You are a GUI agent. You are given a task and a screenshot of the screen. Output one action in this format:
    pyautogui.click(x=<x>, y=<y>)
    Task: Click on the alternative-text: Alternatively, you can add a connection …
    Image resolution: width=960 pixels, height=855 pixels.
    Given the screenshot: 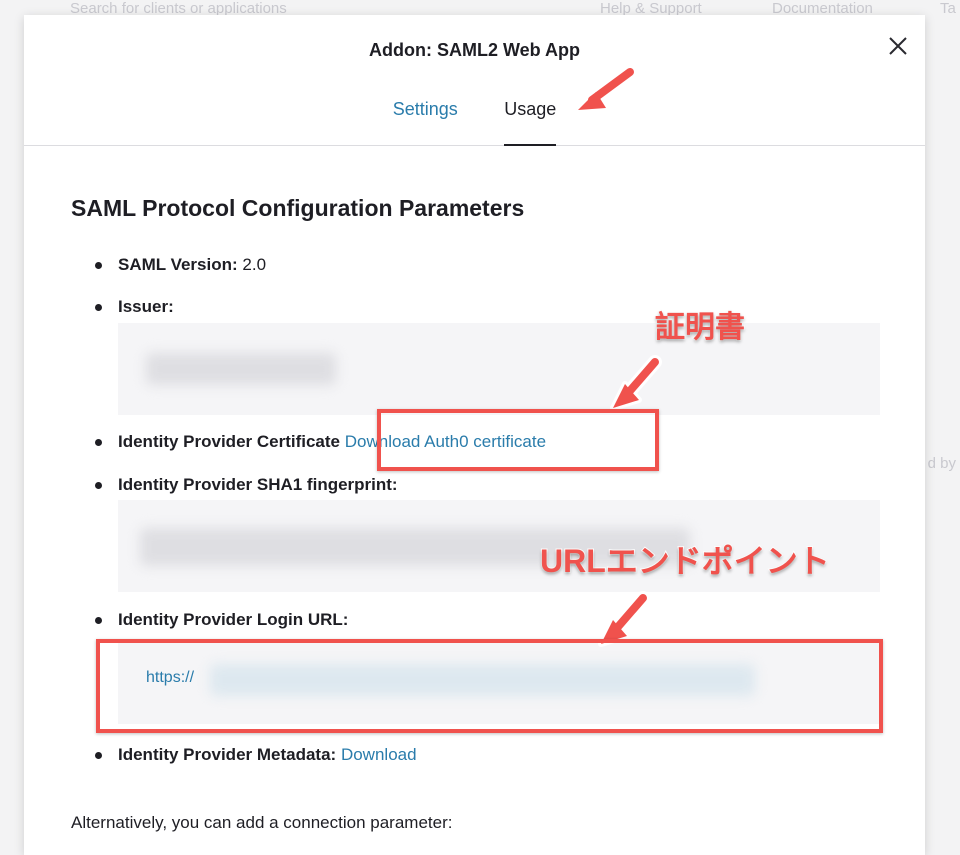 What is the action you would take?
    pyautogui.click(x=262, y=822)
    